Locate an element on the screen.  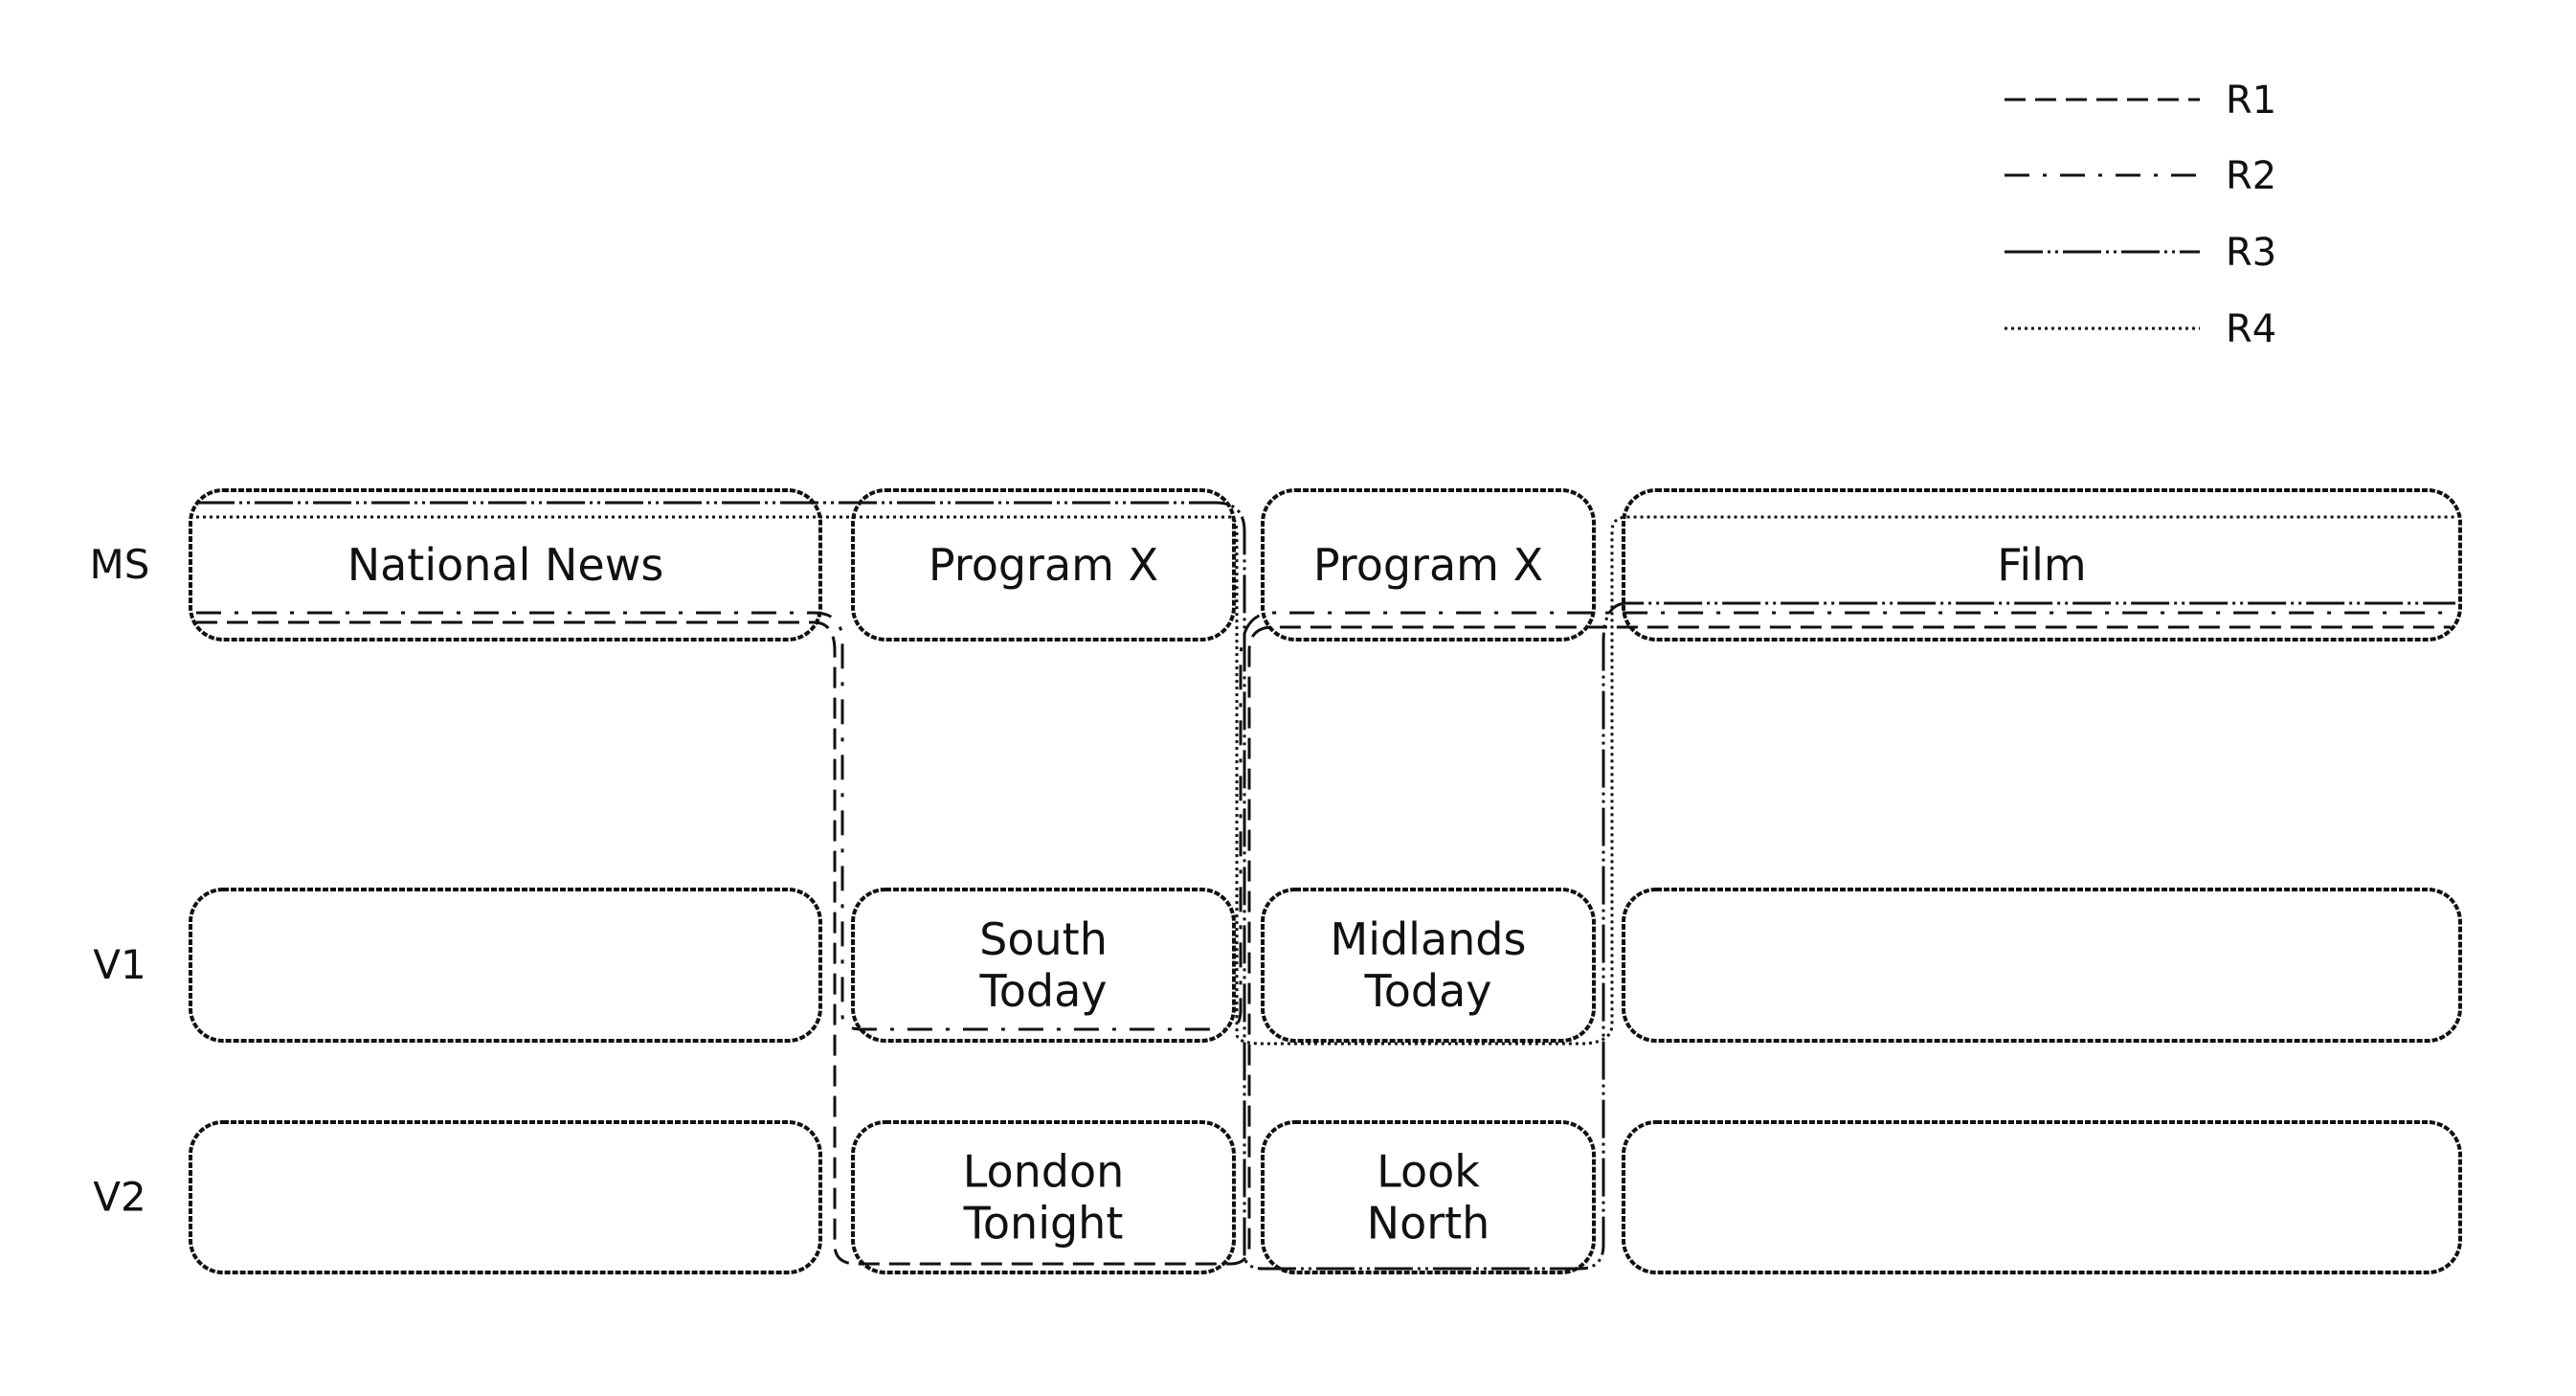
legend-label: R3 is located at coordinates (2251, 253).